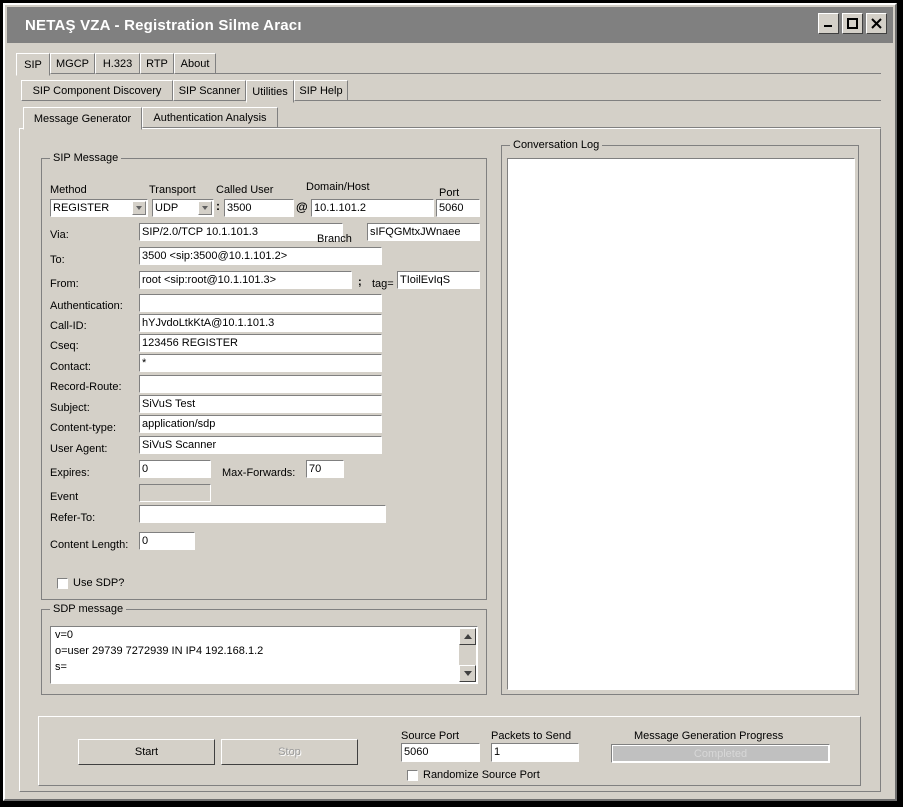 The image size is (903, 807). What do you see at coordinates (440, 752) in the screenshot?
I see `source-port-input: 5060` at bounding box center [440, 752].